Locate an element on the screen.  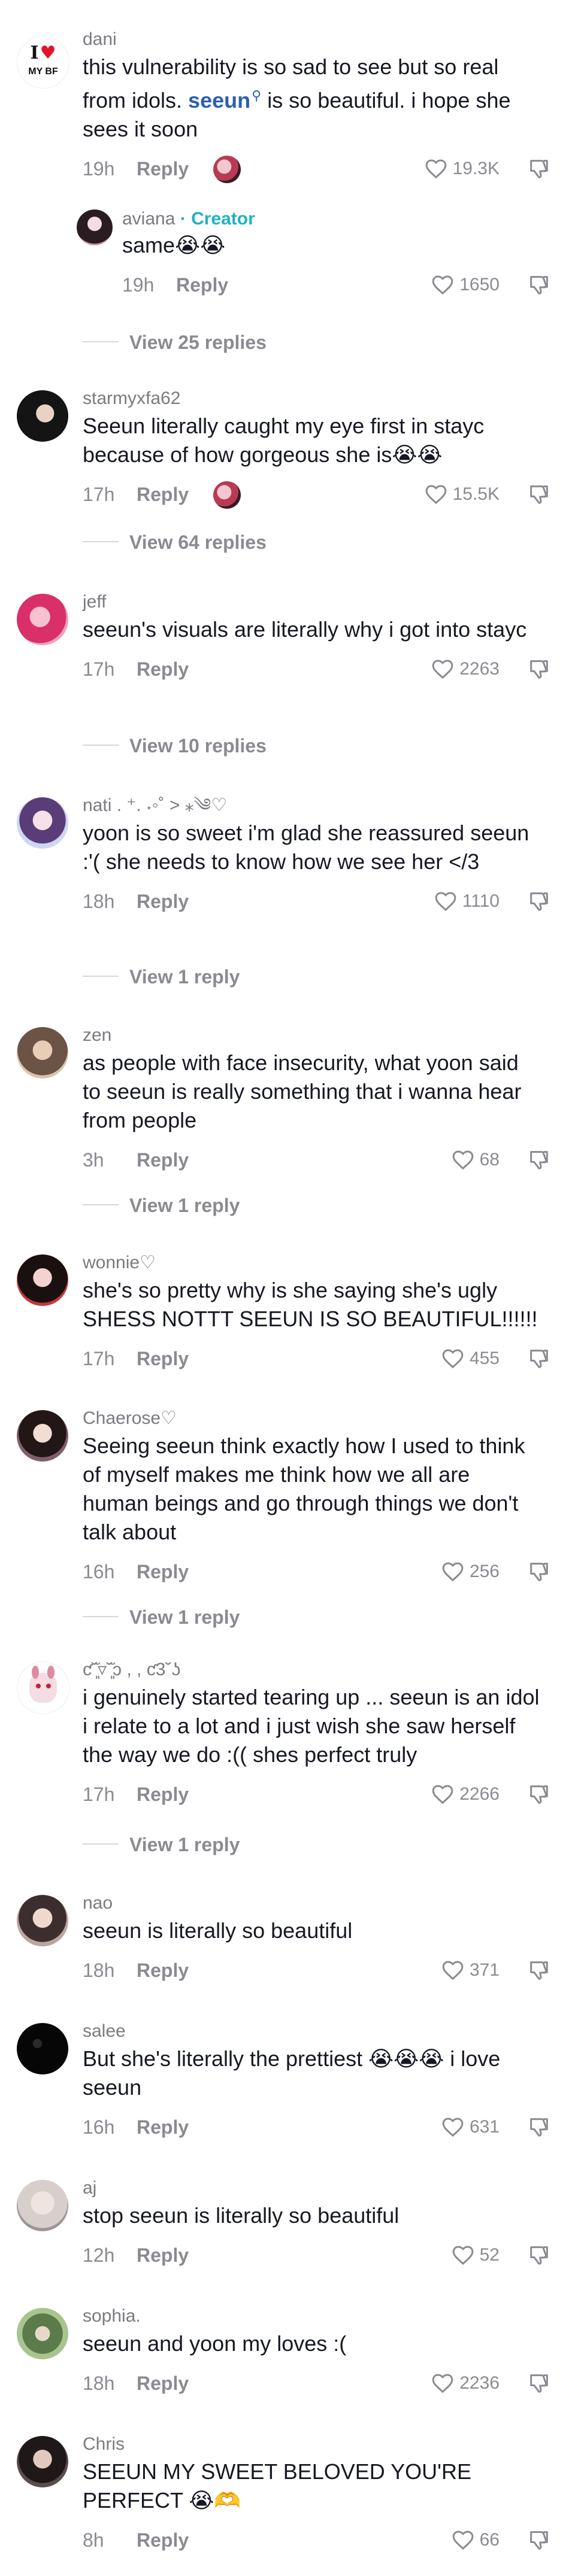
creator-liked-avatar-icon is located at coordinates (227, 495).